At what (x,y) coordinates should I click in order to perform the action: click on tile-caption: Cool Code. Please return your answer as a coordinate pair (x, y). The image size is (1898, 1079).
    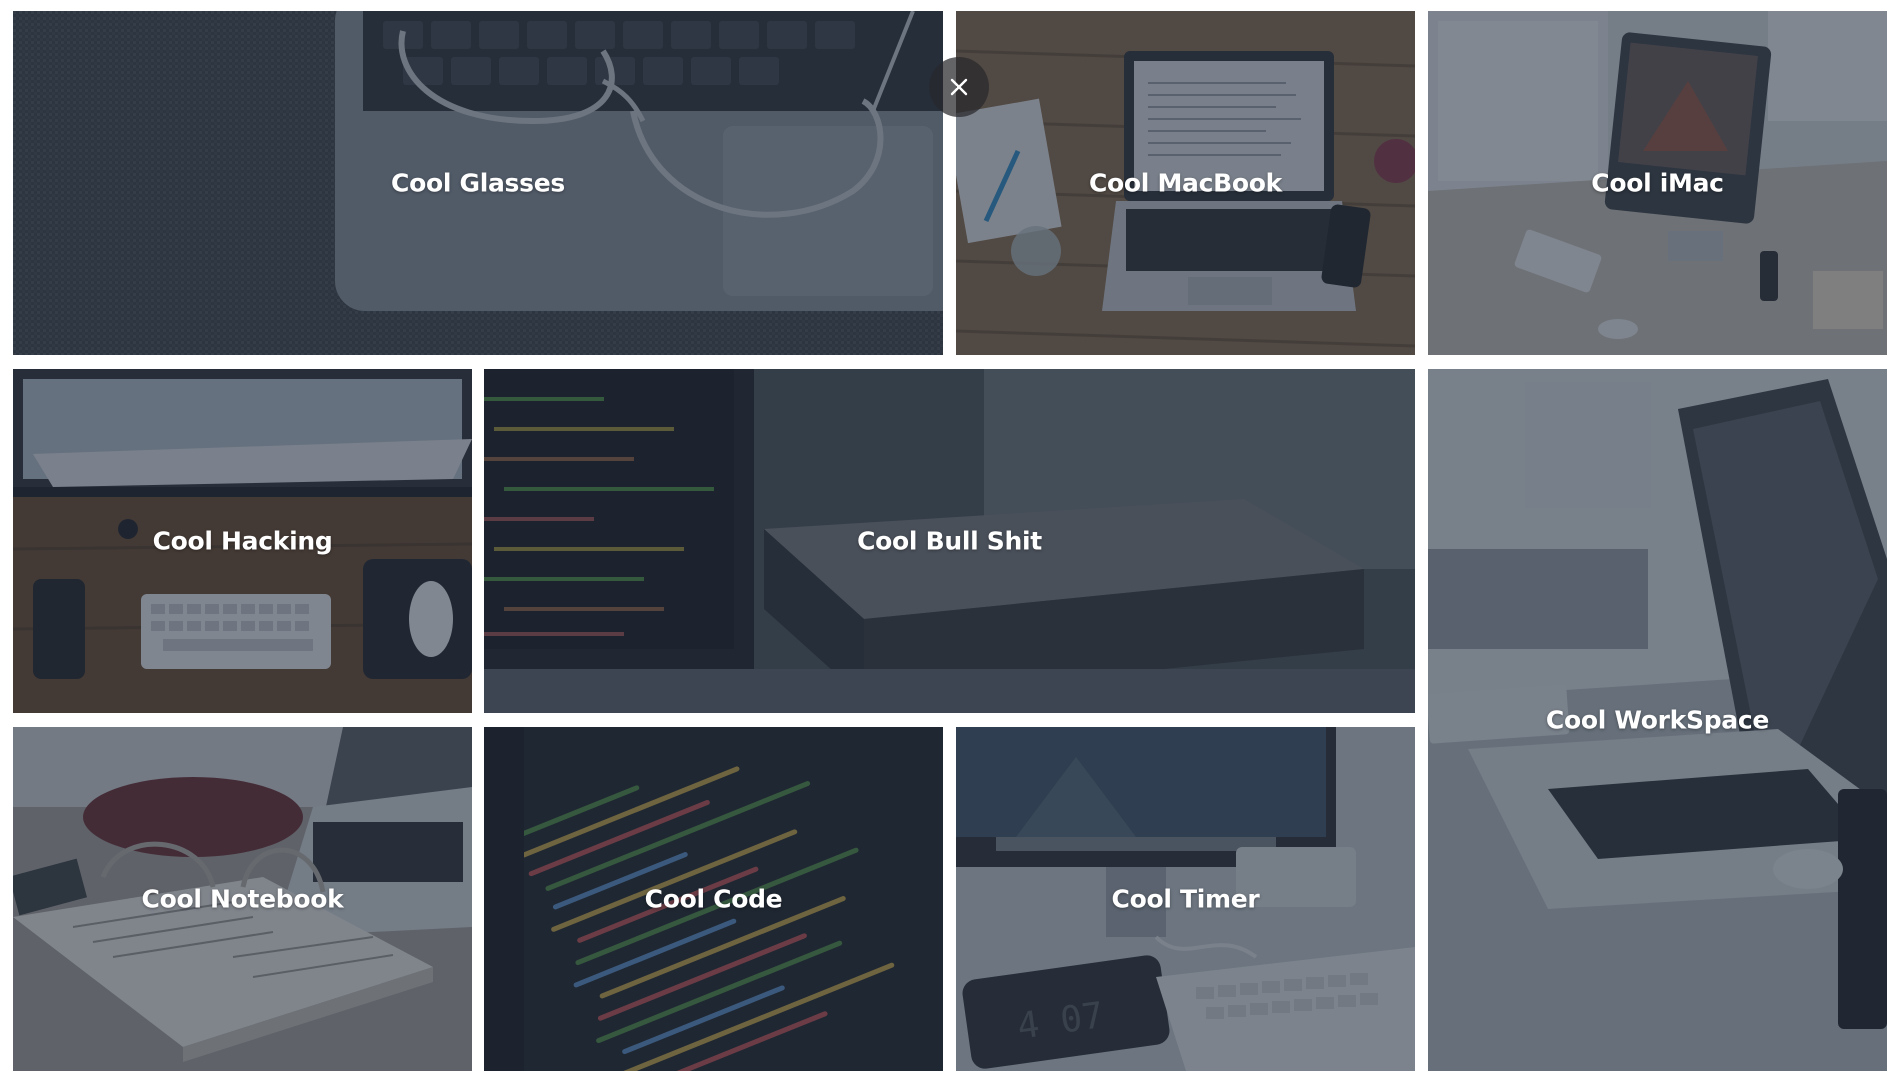
    Looking at the image, I should click on (713, 899).